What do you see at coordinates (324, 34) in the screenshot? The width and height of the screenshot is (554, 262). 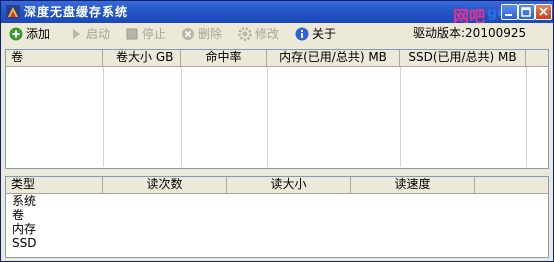 I see `about-label: 关于` at bounding box center [324, 34].